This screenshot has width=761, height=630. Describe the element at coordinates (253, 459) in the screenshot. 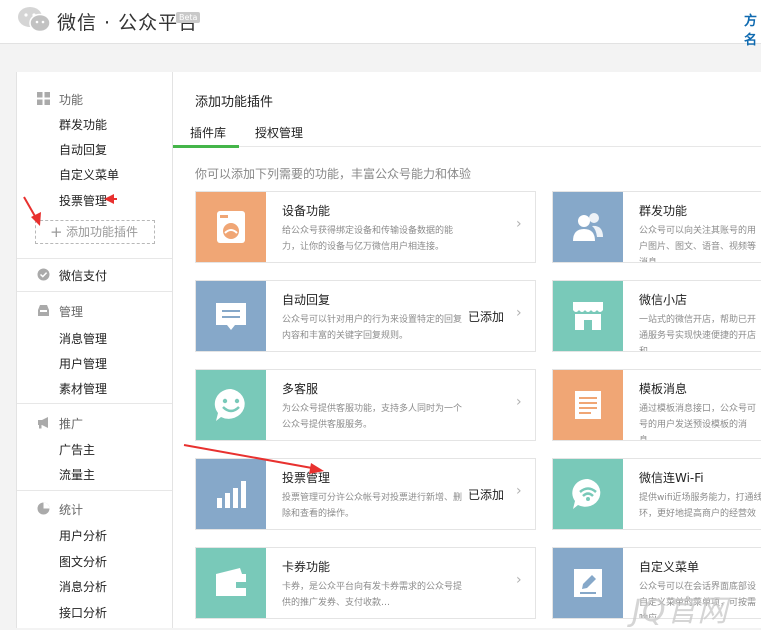

I see `arrow-to-vote-plugin` at that location.